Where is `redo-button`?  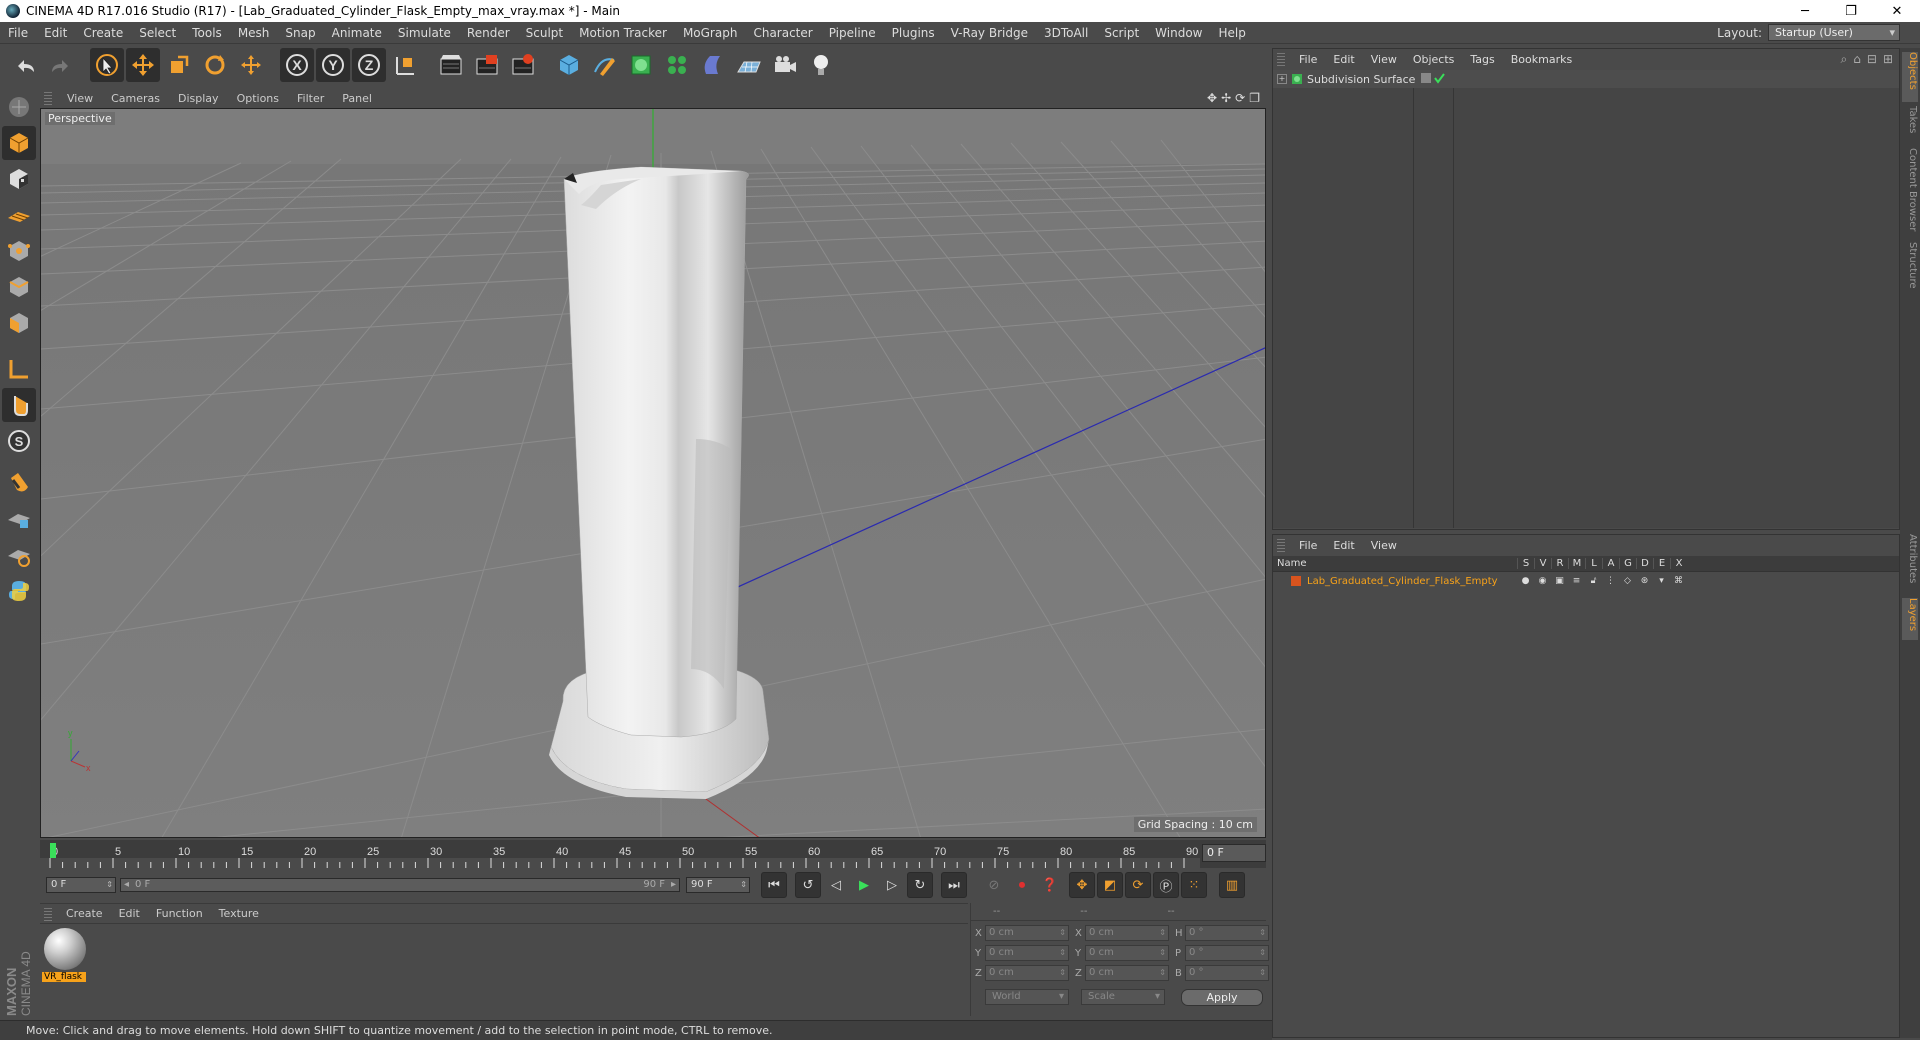
redo-button is located at coordinates (61, 65).